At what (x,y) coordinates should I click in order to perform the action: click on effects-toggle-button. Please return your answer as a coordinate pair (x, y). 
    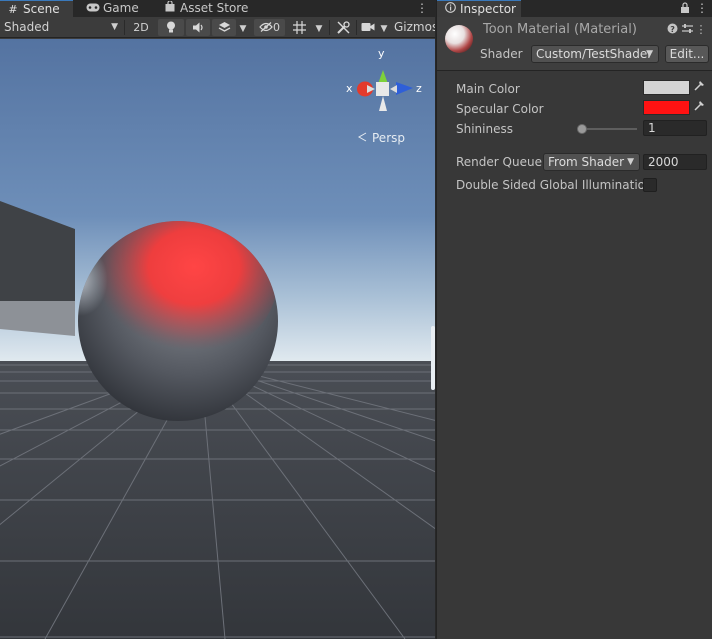
    Looking at the image, I should click on (224, 27).